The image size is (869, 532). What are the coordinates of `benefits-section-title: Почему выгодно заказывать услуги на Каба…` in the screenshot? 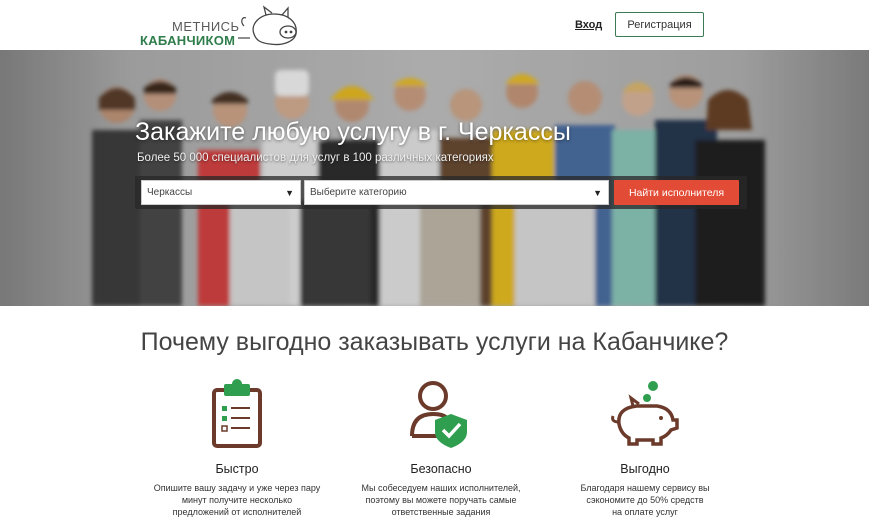 It's located at (434, 342).